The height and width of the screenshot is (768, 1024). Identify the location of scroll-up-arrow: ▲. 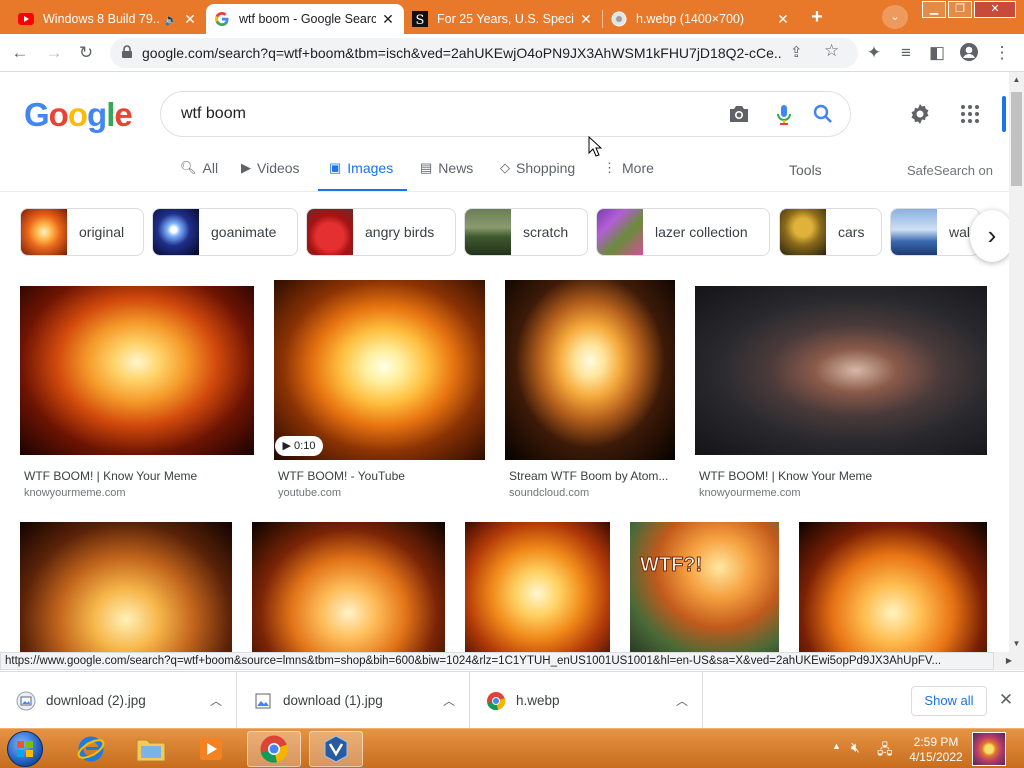
(1016, 80).